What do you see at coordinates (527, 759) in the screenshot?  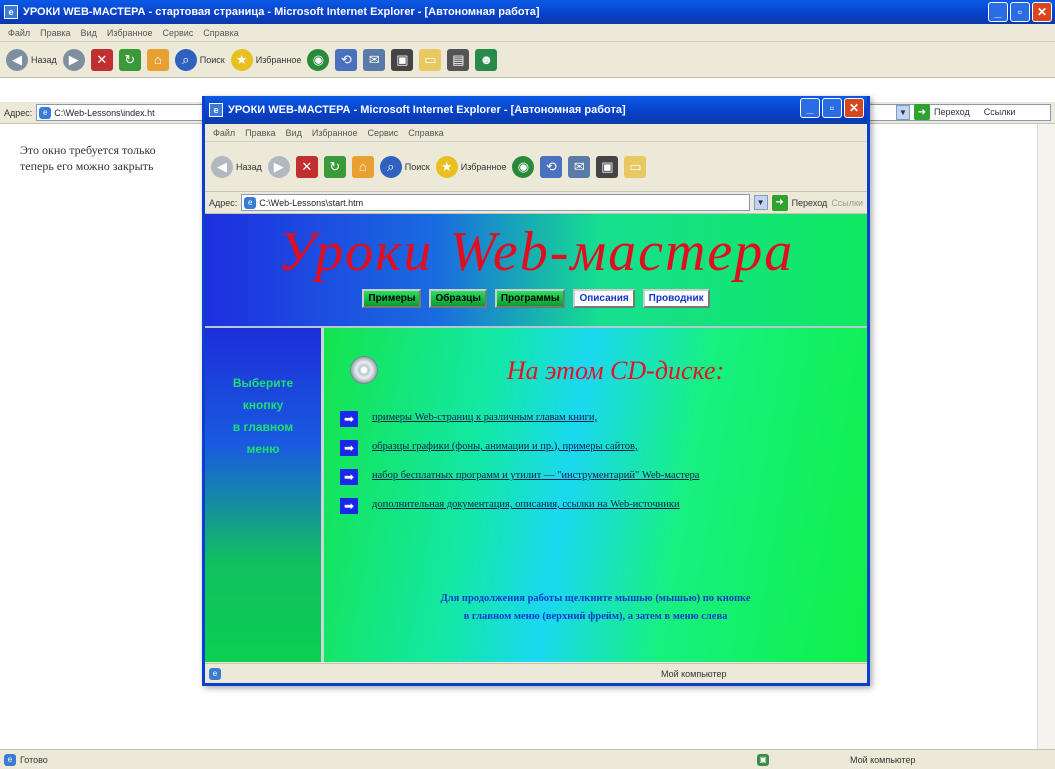 I see `outer-status-bar: e Готово ▣ Мой компьютер` at bounding box center [527, 759].